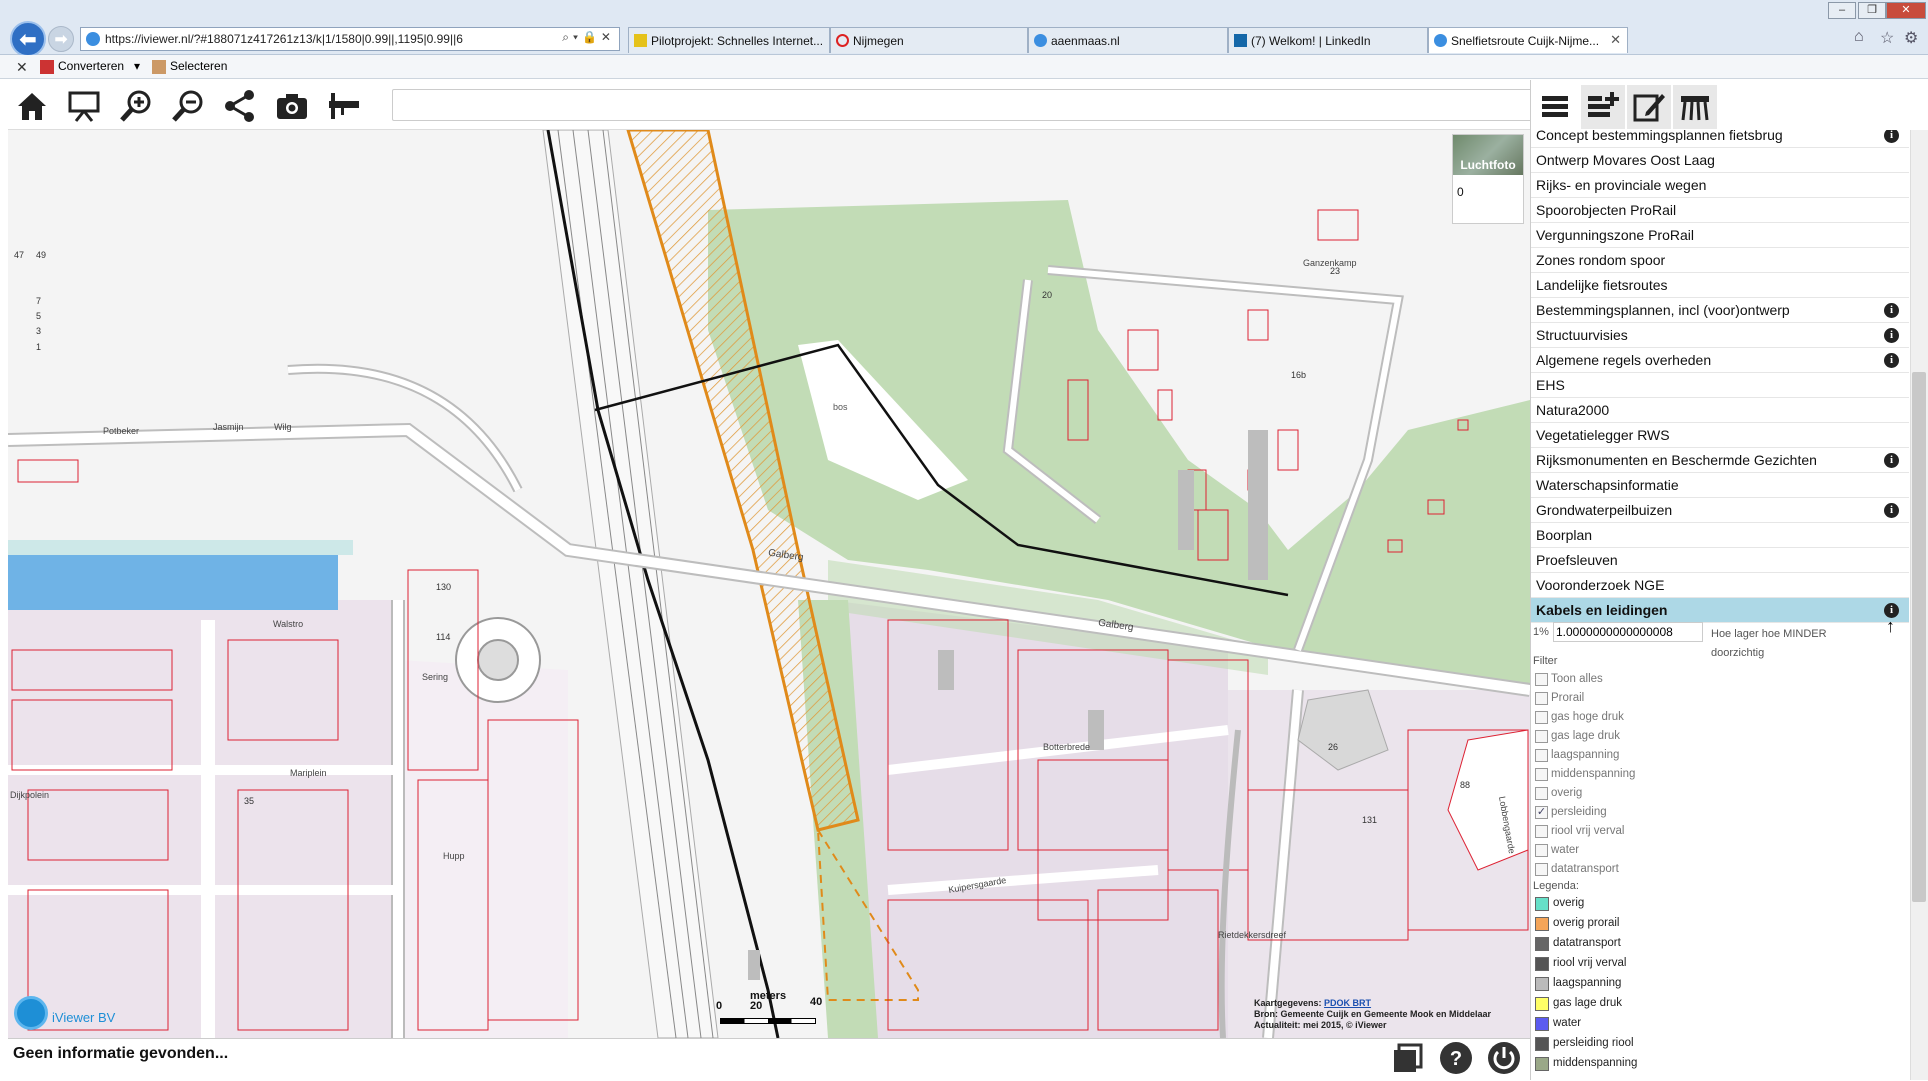 Image resolution: width=1928 pixels, height=1081 pixels. What do you see at coordinates (1720, 485) in the screenshot?
I see `layer-item: Waterschapsinformatie` at bounding box center [1720, 485].